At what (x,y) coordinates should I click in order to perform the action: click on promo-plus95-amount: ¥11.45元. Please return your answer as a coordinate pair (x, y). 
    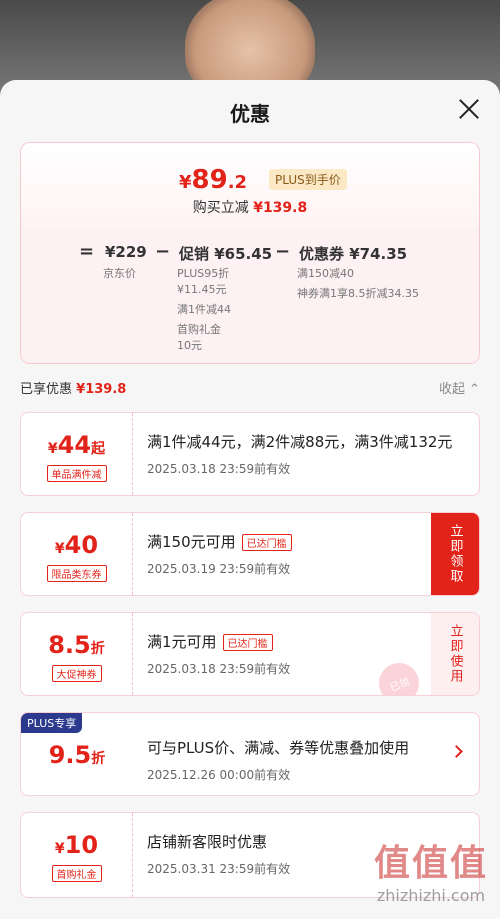
    Looking at the image, I should click on (202, 289).